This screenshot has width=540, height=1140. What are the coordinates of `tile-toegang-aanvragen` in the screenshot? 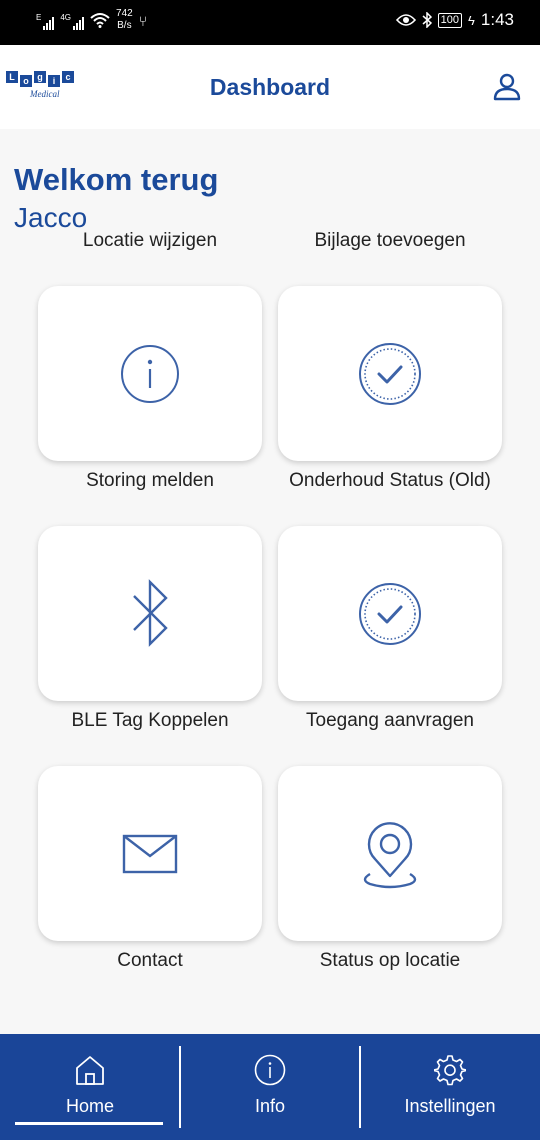 It's located at (390, 613).